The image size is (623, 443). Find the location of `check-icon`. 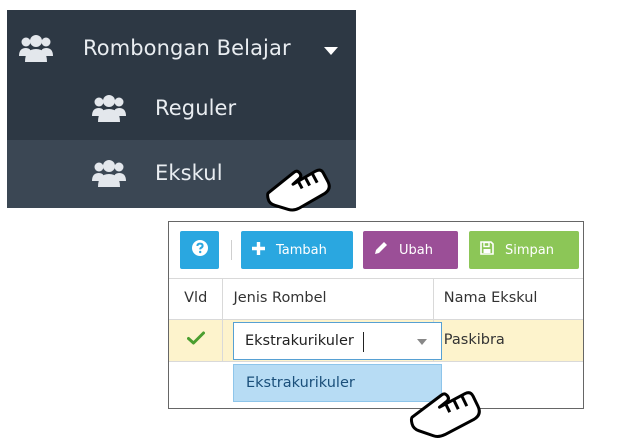

check-icon is located at coordinates (195, 340).